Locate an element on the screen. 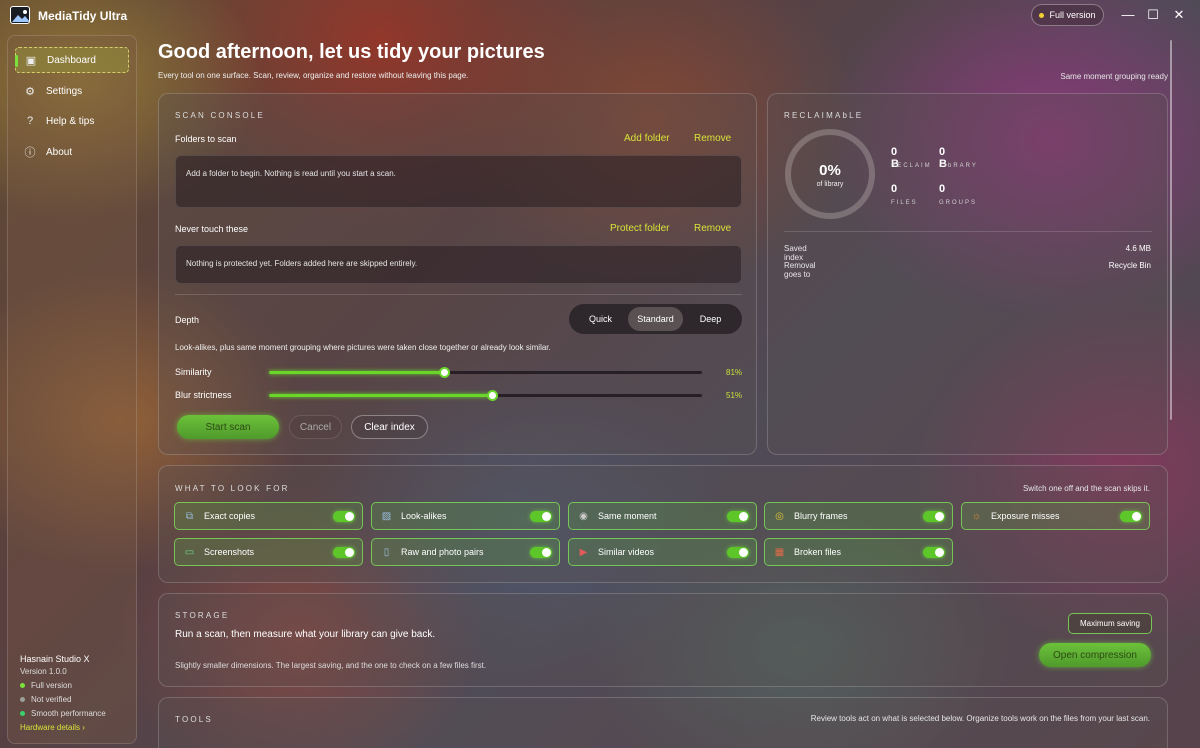  depth-option-quick: Quick is located at coordinates (600, 319).